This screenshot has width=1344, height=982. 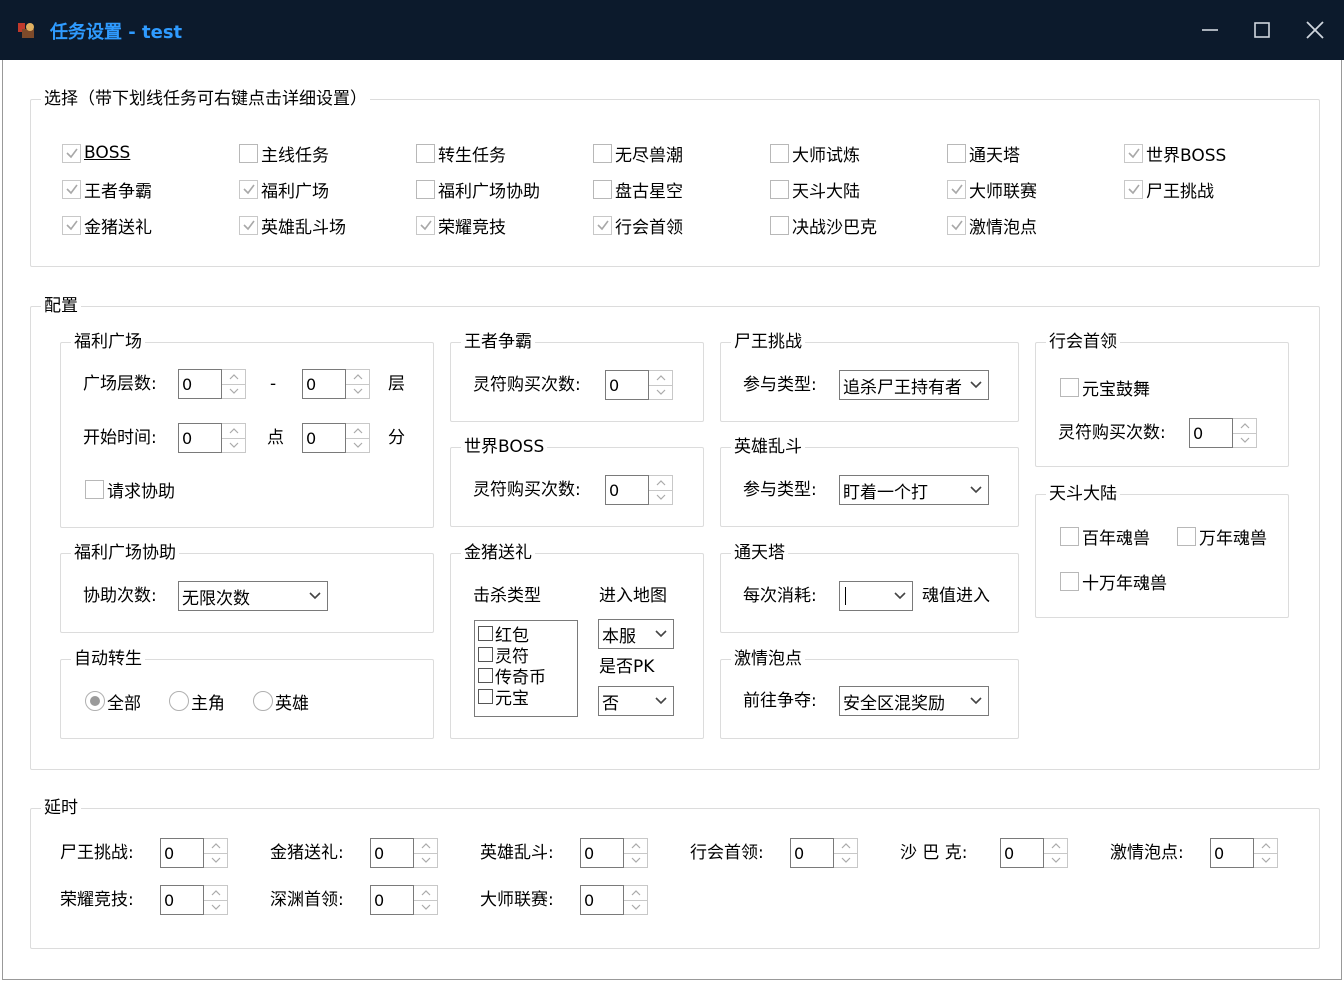 I want to click on task-checkbox: 通天塔, so click(x=983, y=153).